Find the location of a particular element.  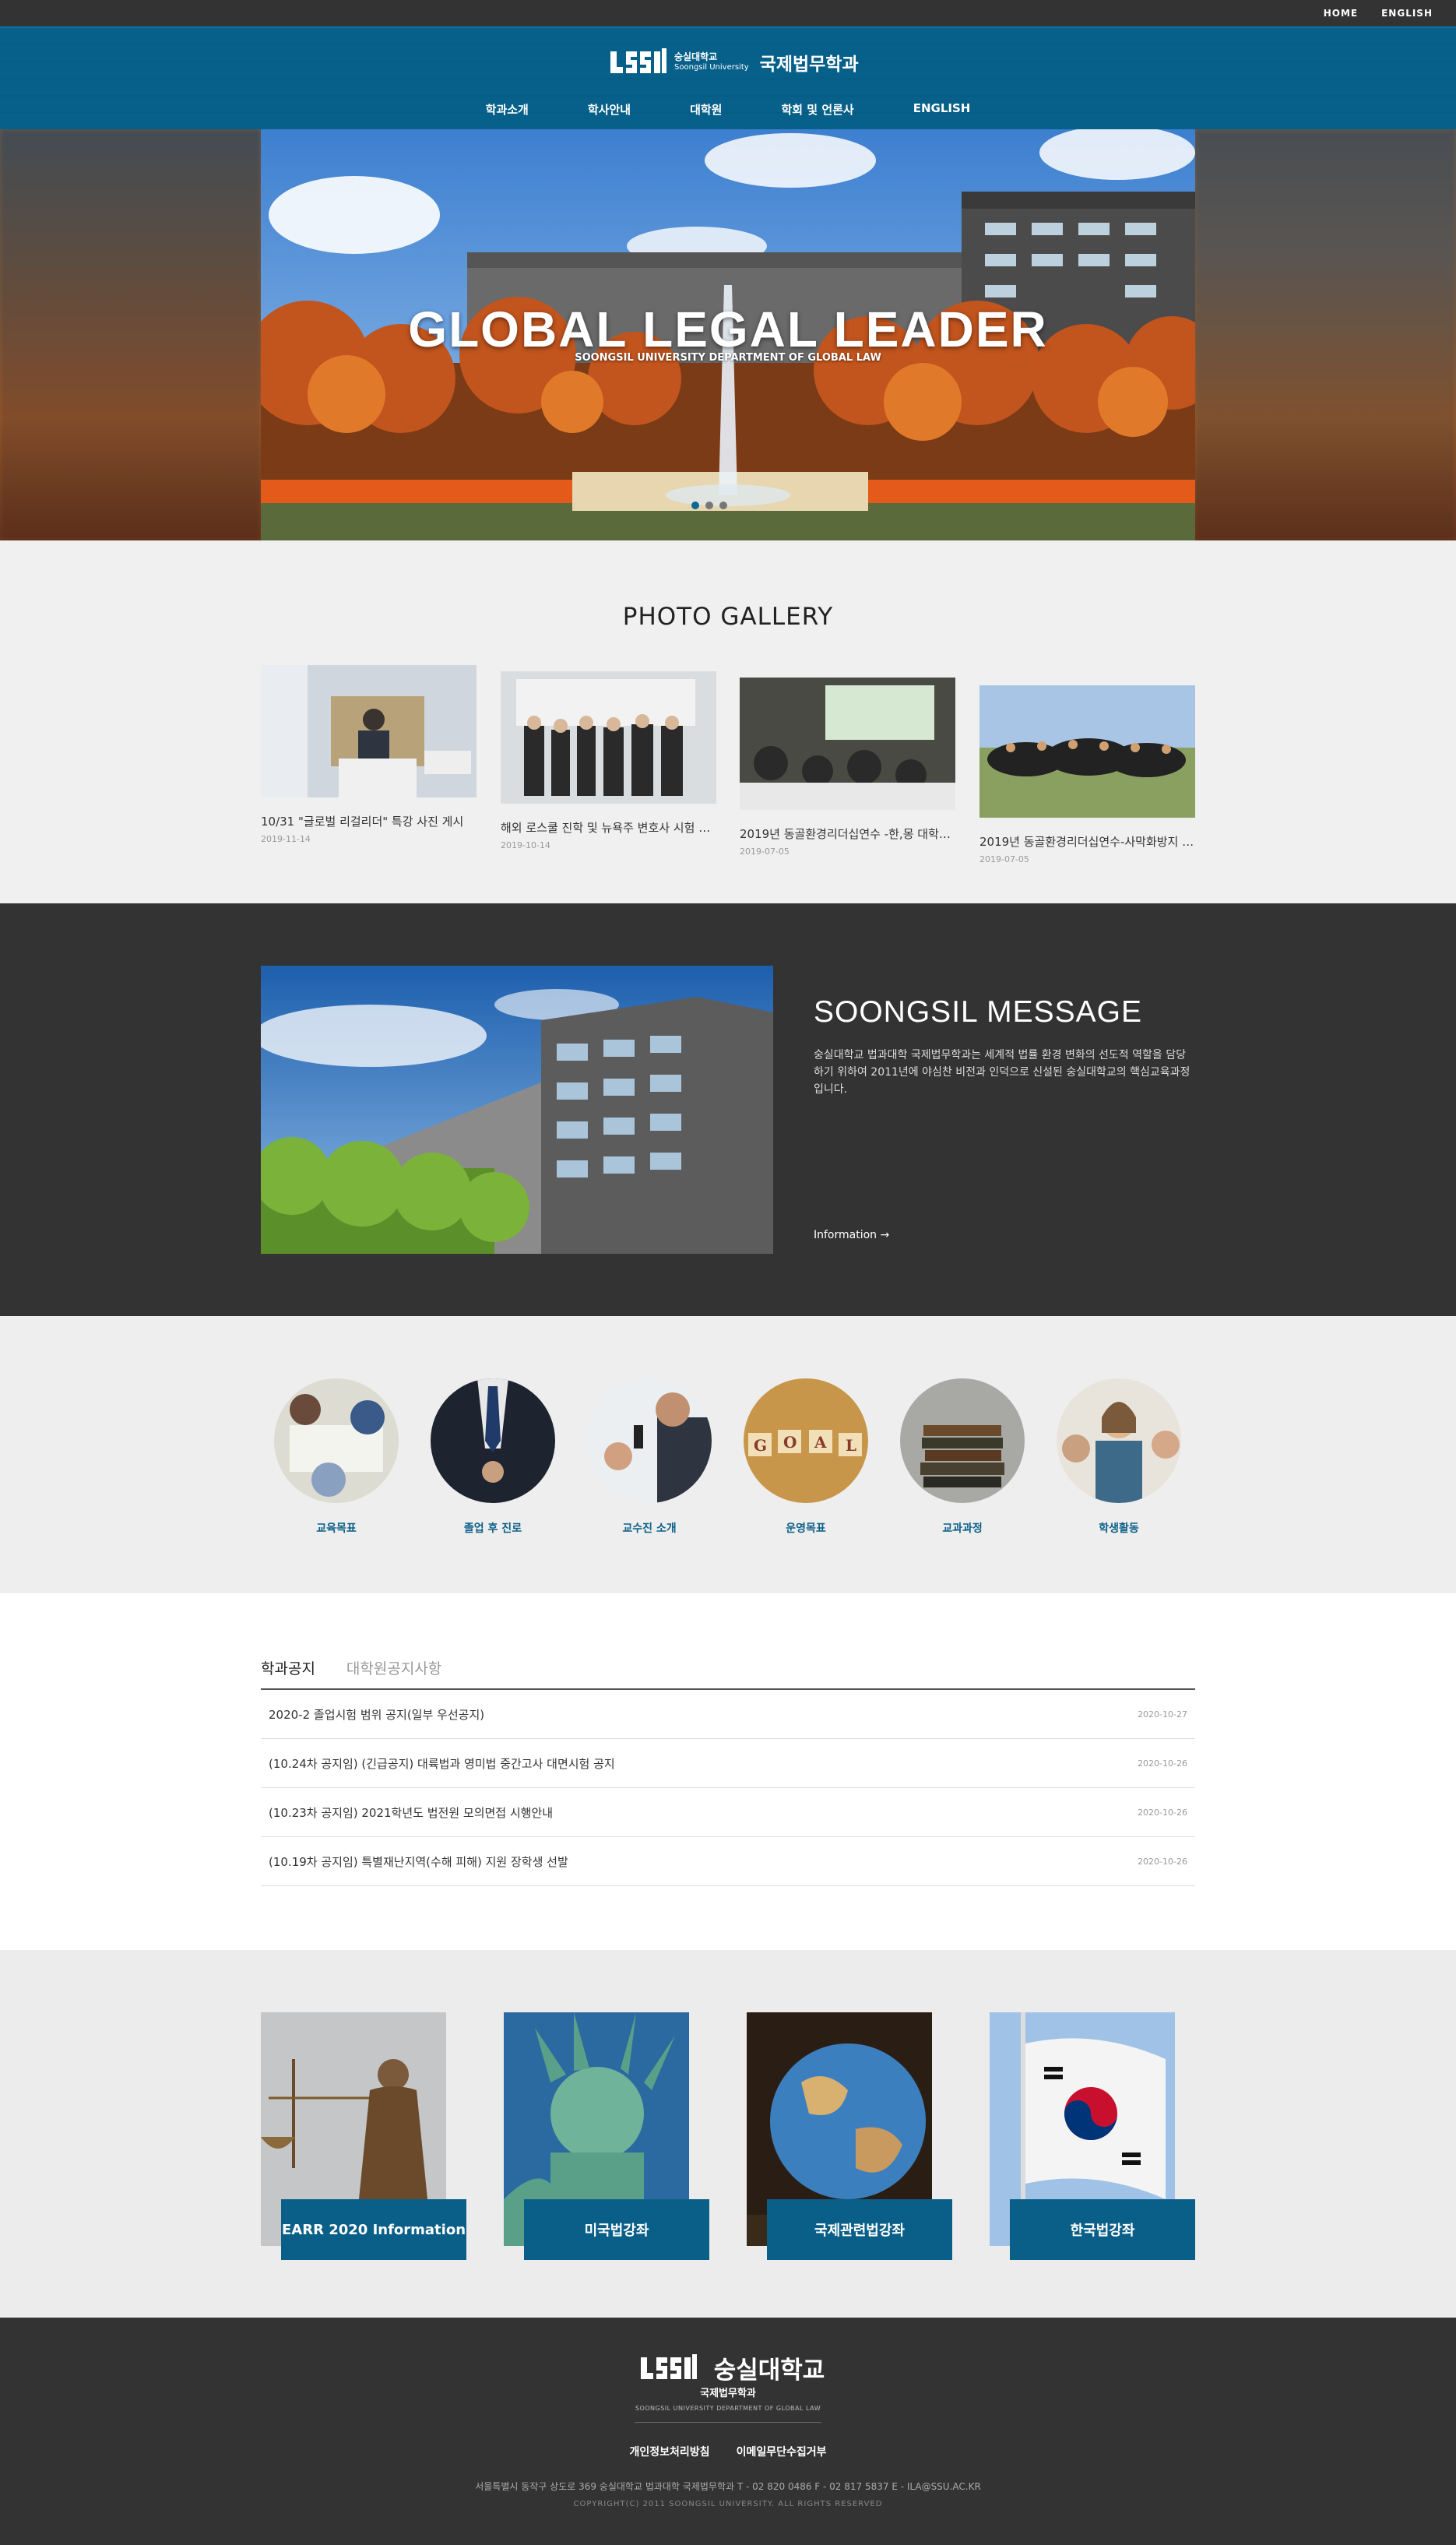

gallery-caption: 해외 로스쿨 진학 및 뉴욕주 변호사 시험 특강 is located at coordinates (608, 828).